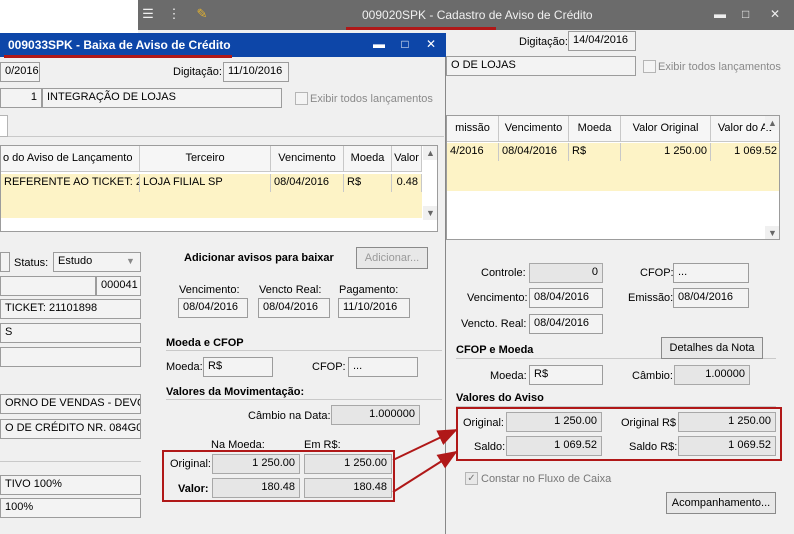  Describe the element at coordinates (425, 471) in the screenshot. I see `arrow-valor` at that location.